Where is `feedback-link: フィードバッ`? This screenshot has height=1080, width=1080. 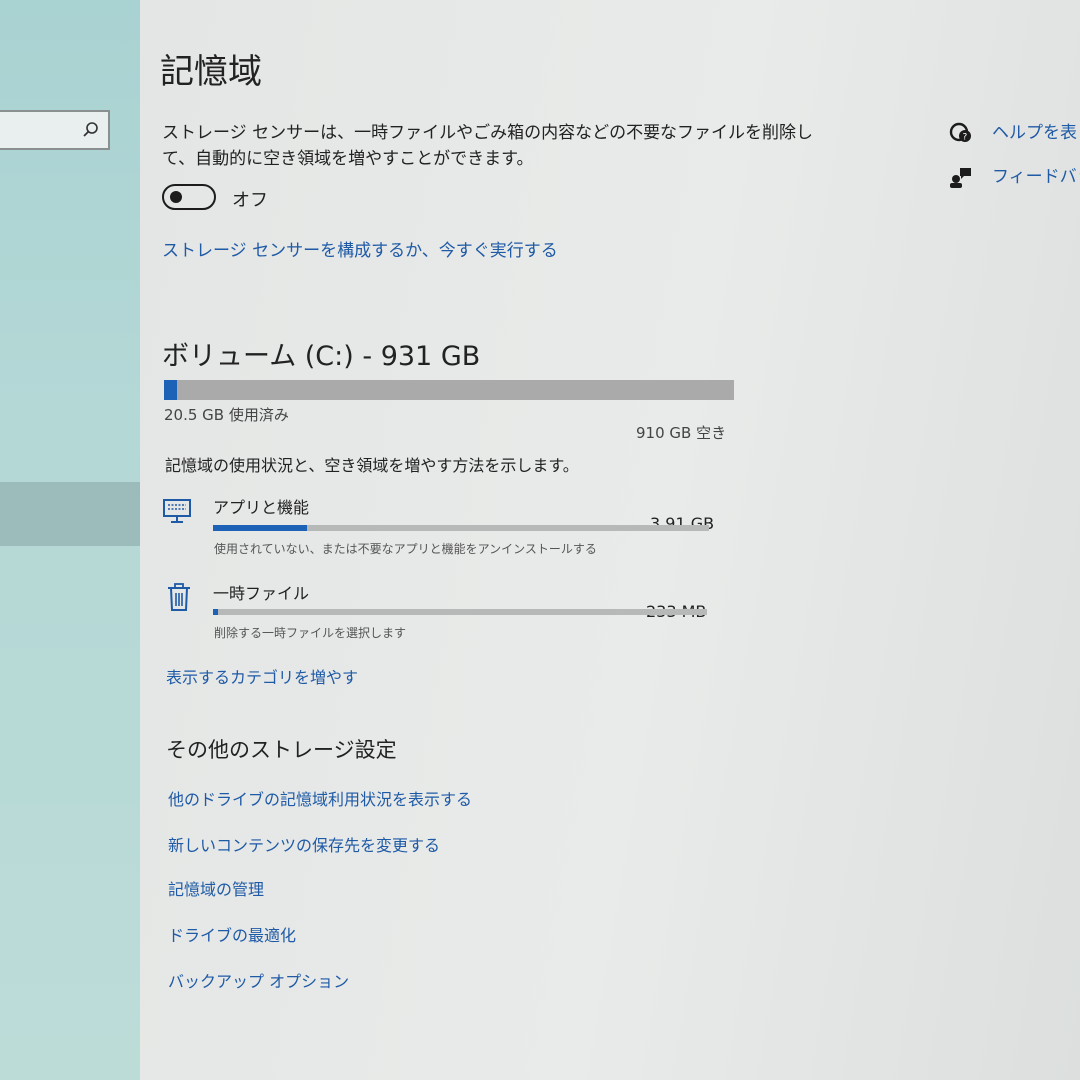 feedback-link: フィードバッ is located at coordinates (1014, 175).